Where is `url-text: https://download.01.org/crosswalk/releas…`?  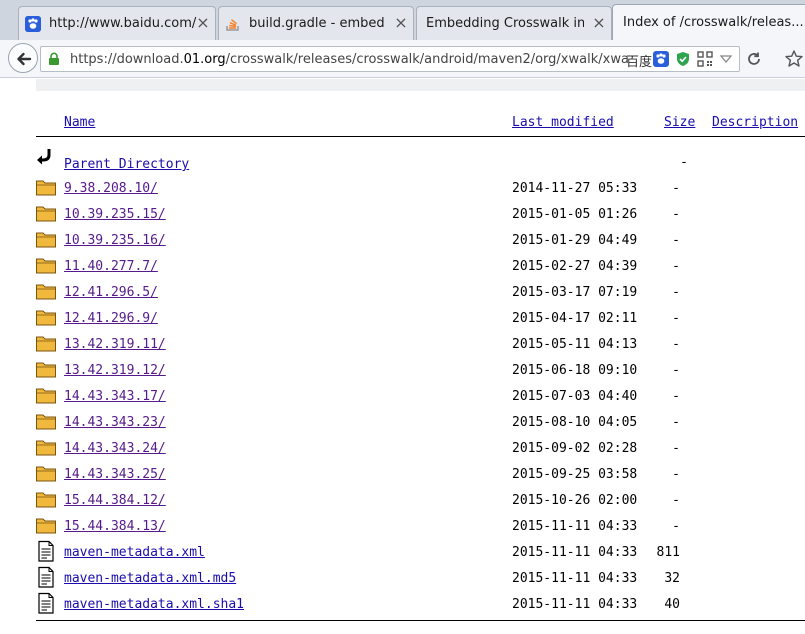
url-text: https://download.01.org/crosswalk/releas… is located at coordinates (350, 59).